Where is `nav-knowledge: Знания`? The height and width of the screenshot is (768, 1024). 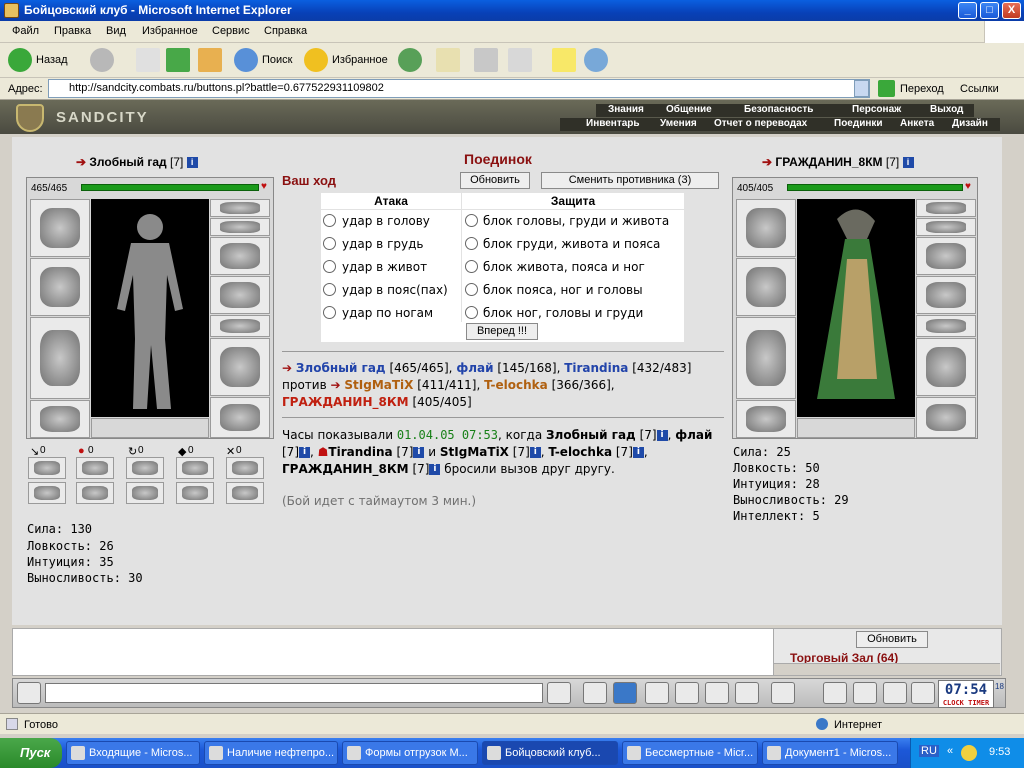 nav-knowledge: Знания is located at coordinates (626, 109).